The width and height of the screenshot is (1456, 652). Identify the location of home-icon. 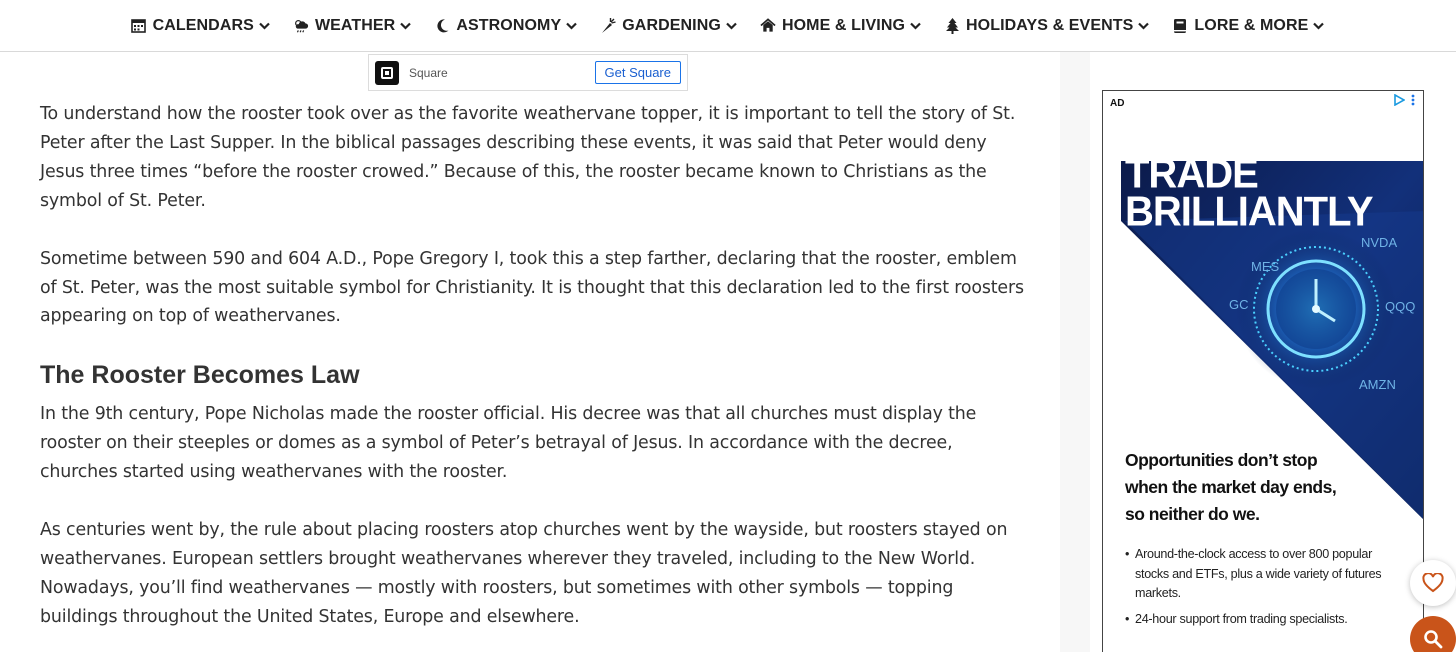
(768, 26).